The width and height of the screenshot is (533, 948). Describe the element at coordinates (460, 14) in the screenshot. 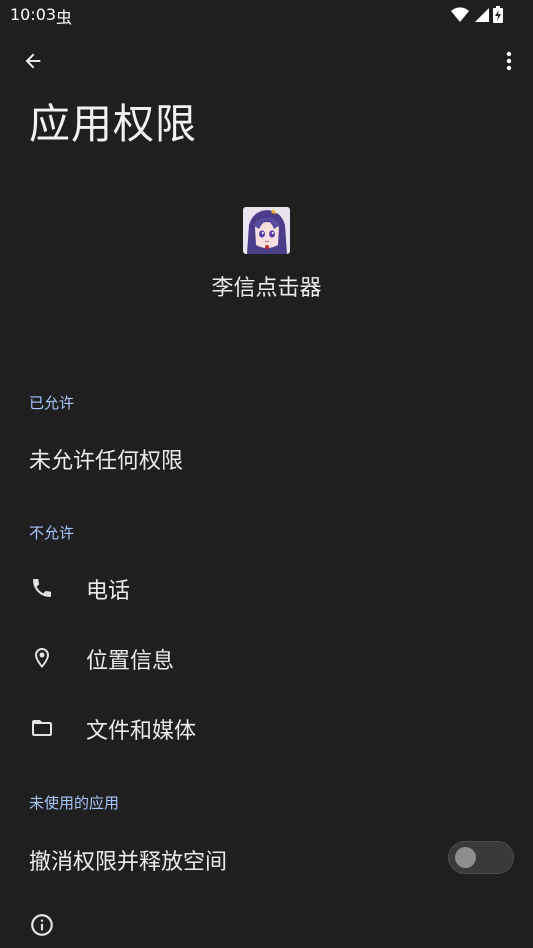

I see `wifi-icon` at that location.